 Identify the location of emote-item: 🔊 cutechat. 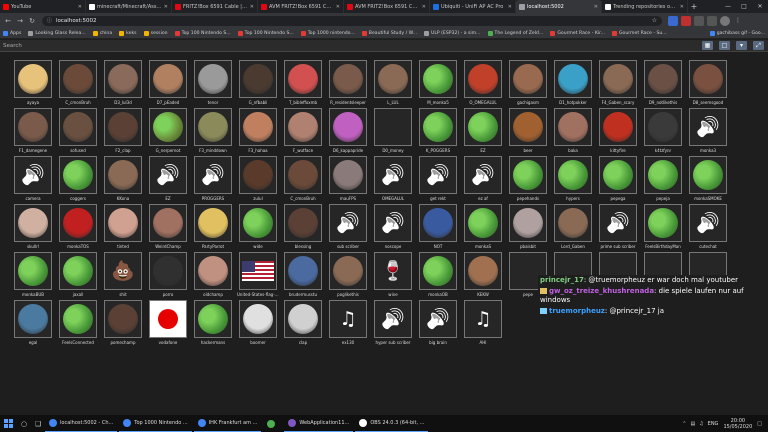
(708, 228).